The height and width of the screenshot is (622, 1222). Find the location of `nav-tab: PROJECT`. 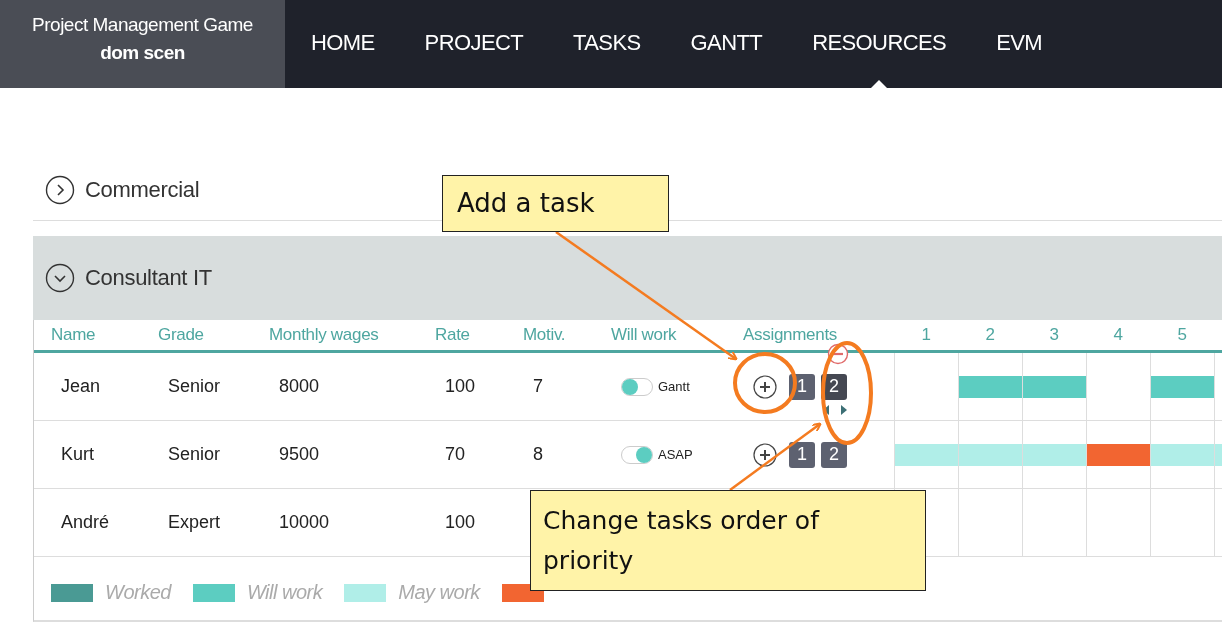

nav-tab: PROJECT is located at coordinates (474, 44).